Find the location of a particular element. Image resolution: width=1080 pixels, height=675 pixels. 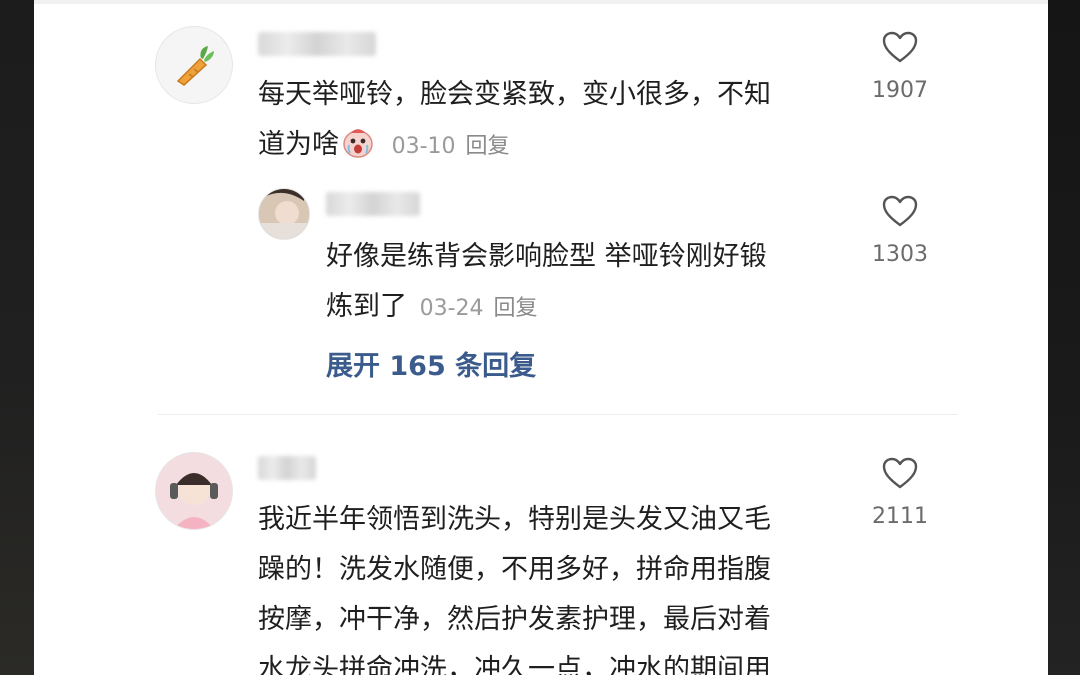

comment-line: 道为啥 is located at coordinates (298, 144).